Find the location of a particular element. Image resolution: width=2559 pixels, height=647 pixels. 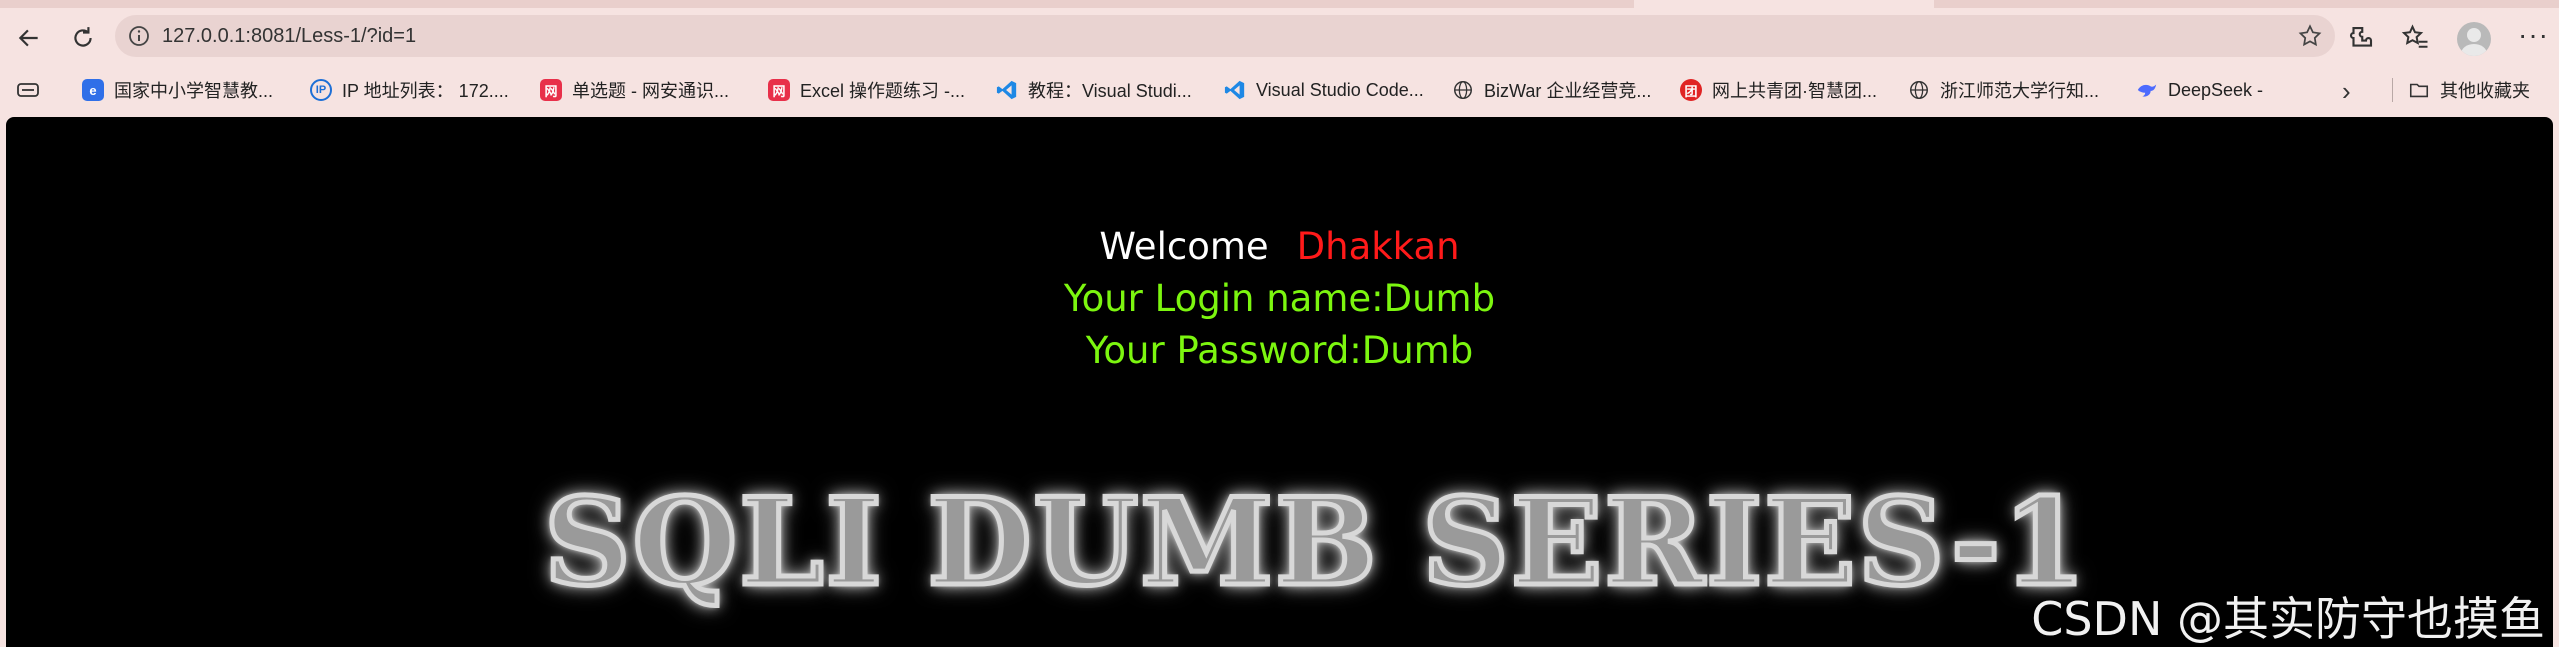

active-tab-edge is located at coordinates (1784, 4).